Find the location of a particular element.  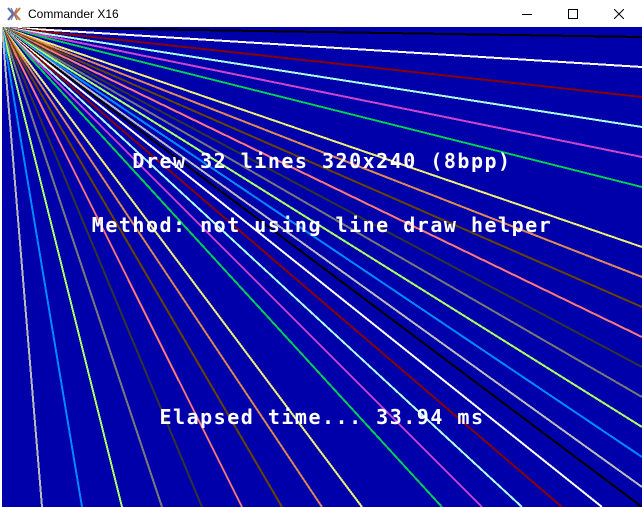

close-icon is located at coordinates (619, 13).